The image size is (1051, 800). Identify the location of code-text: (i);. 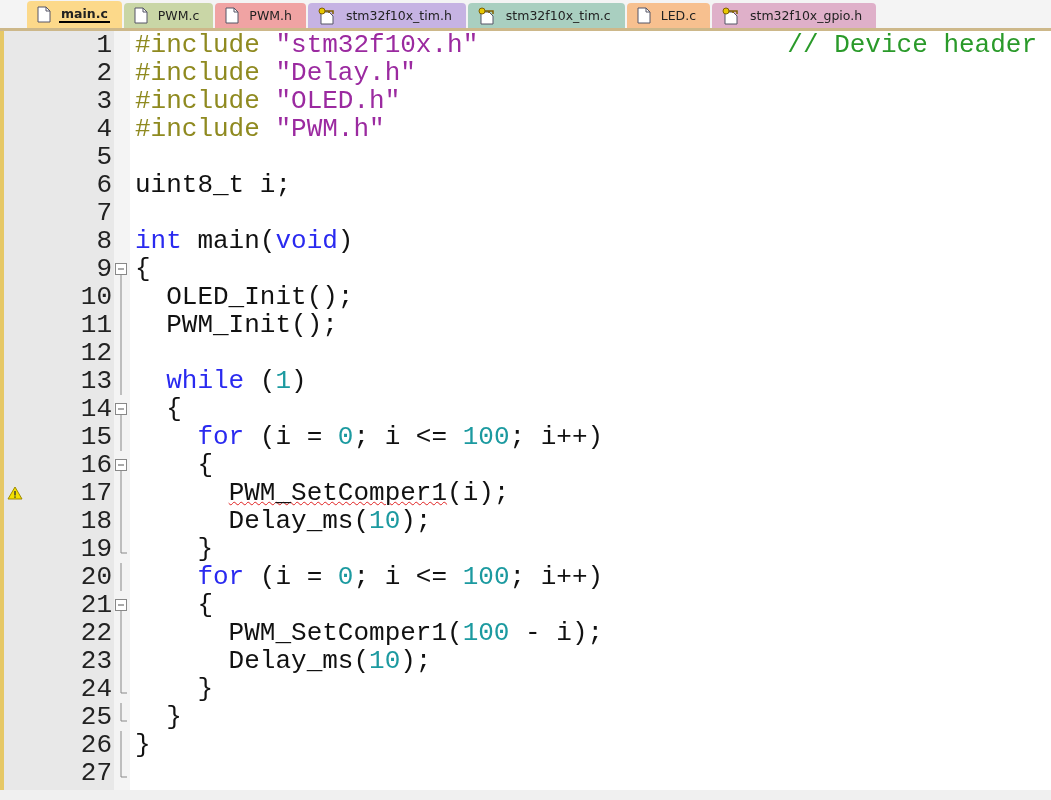
(478, 493).